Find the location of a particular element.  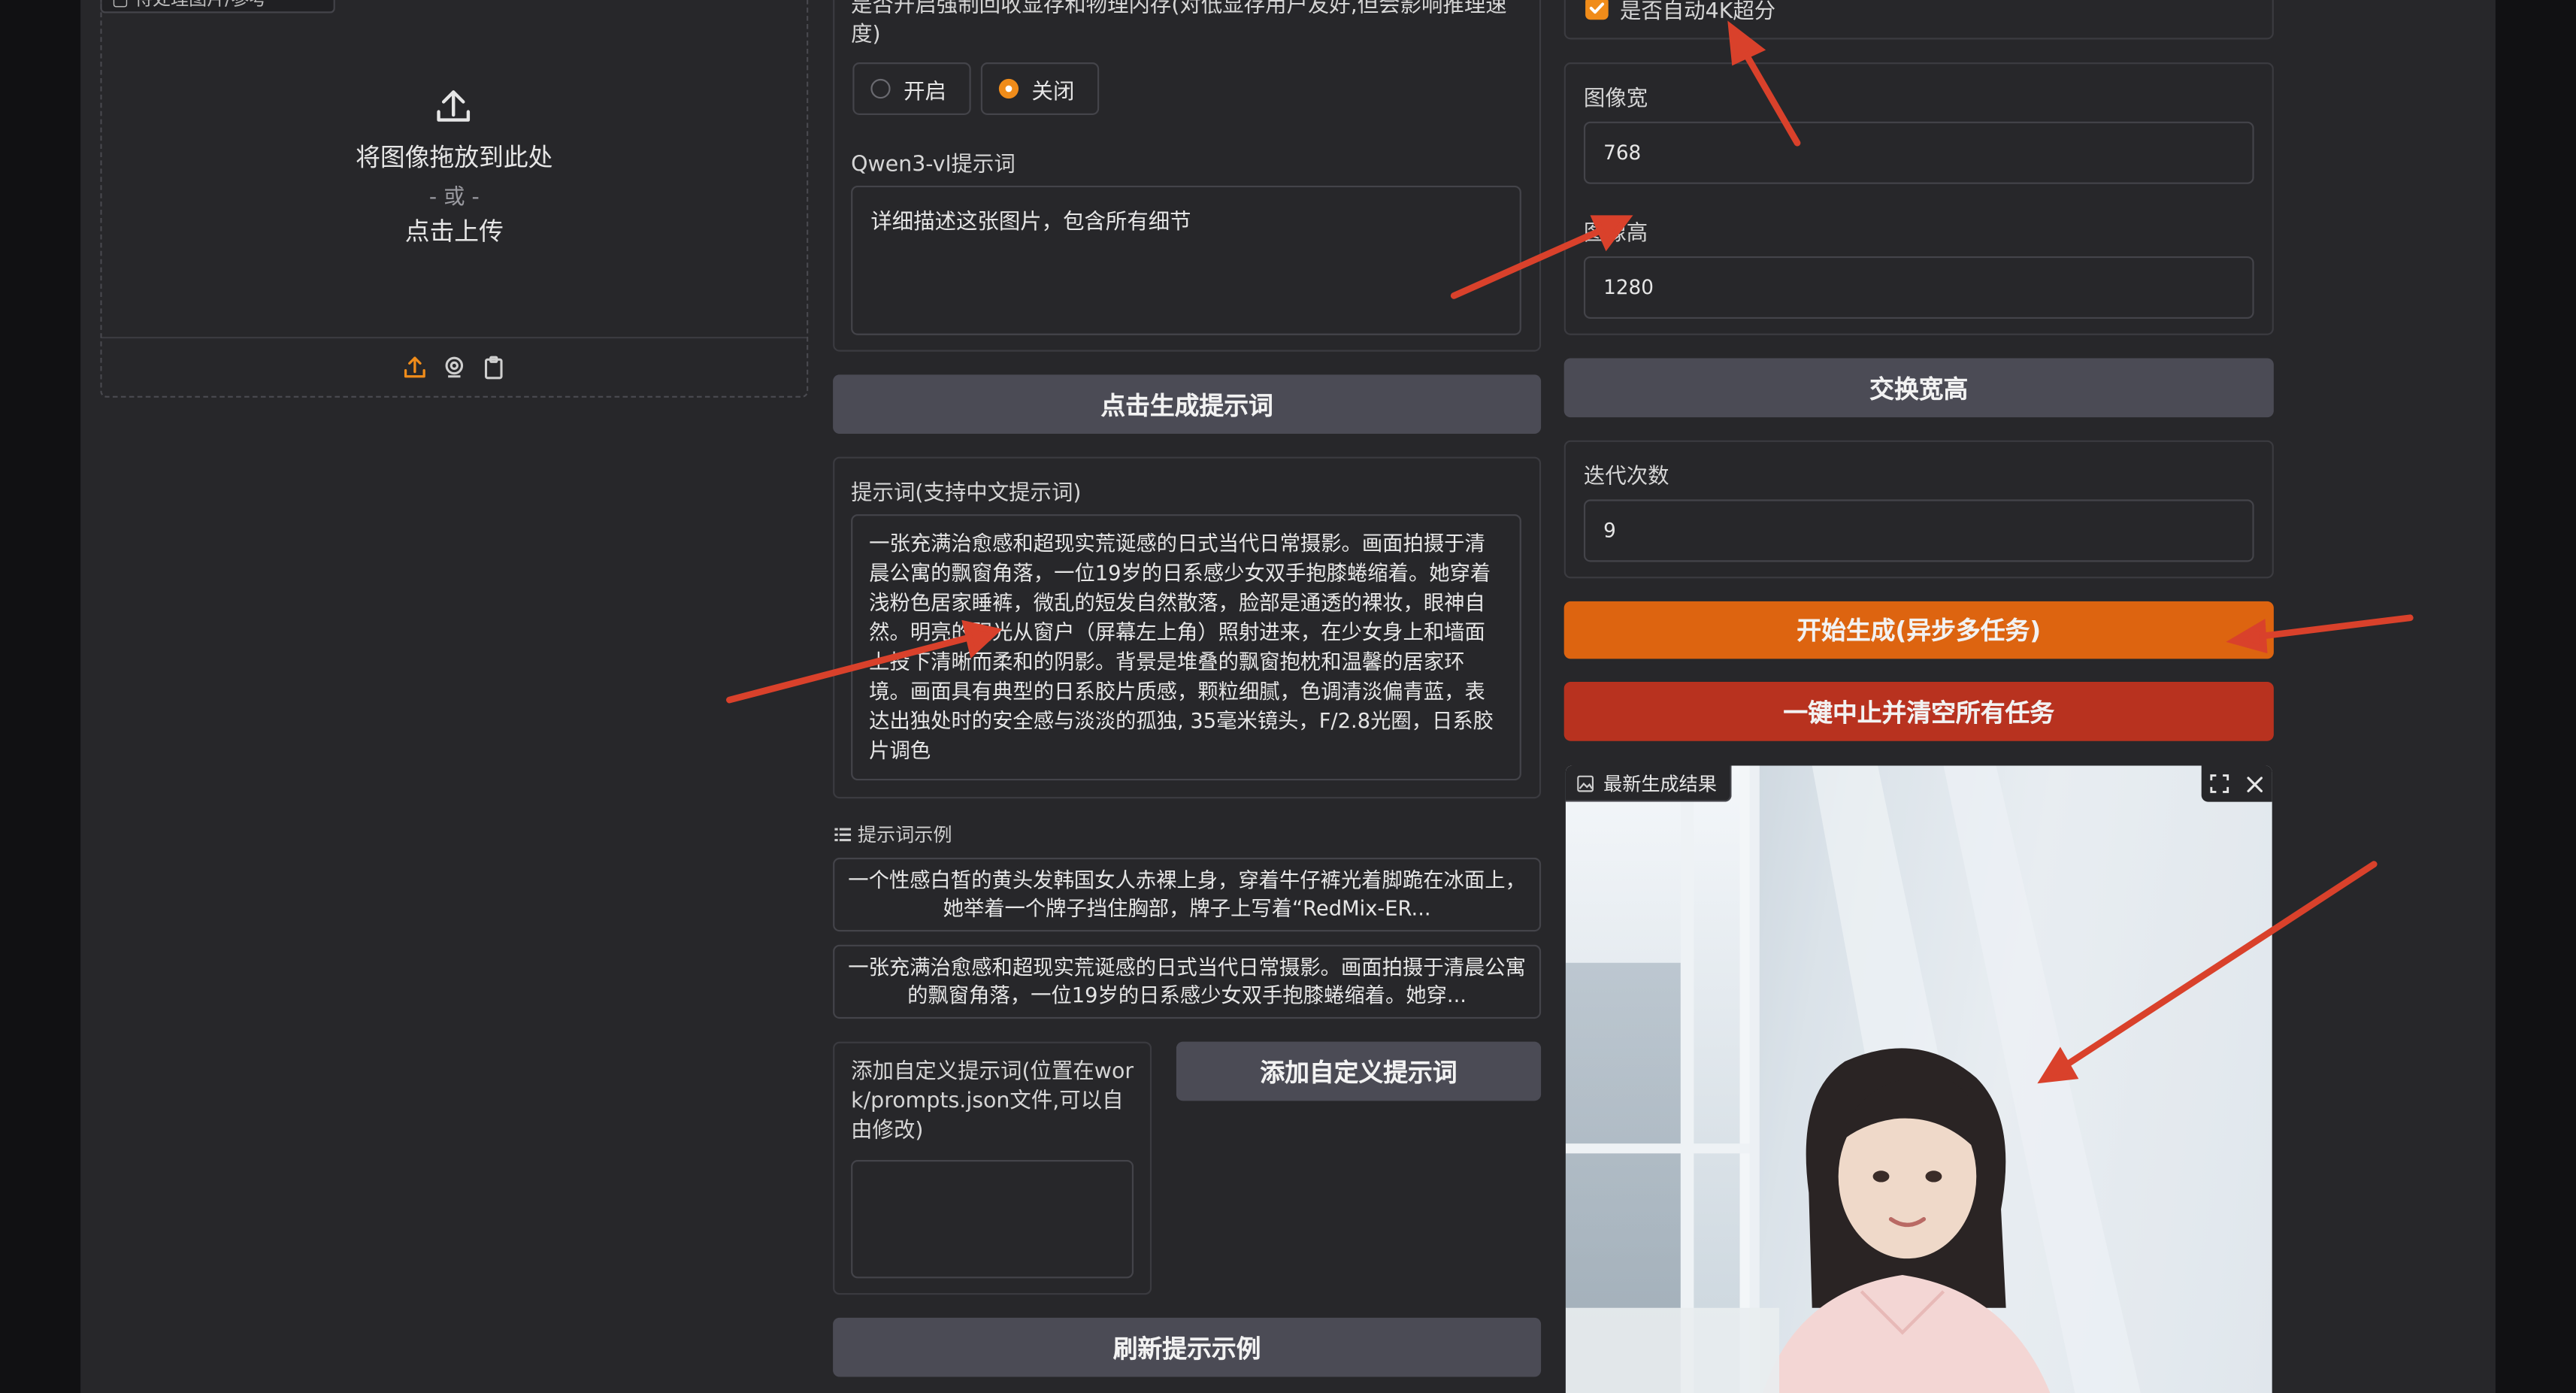

drop-text: 将图像拖放到此处 is located at coordinates (454, 158).